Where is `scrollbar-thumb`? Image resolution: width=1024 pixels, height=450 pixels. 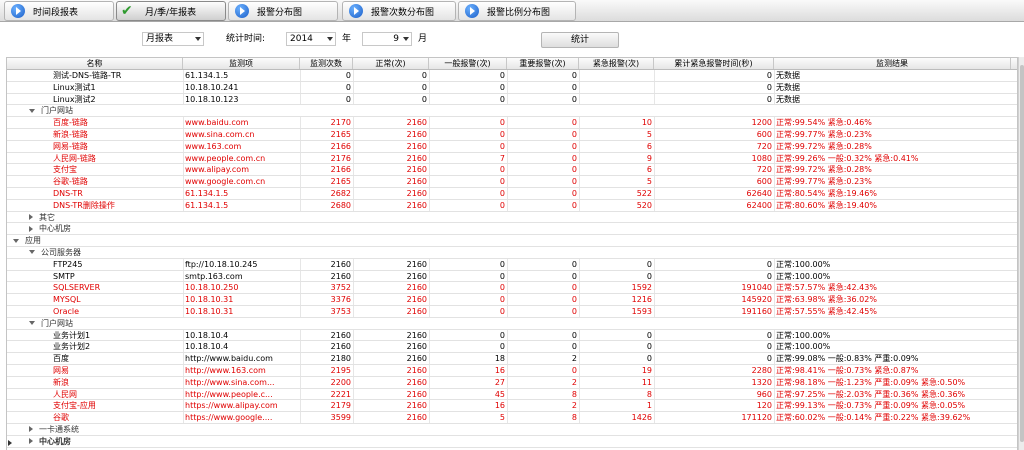
scrollbar-thumb is located at coordinates (1022, 253).